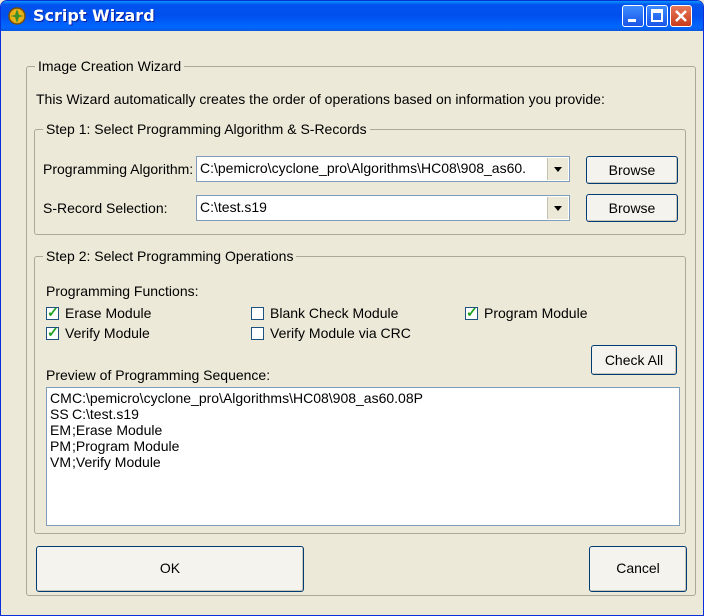 This screenshot has width=704, height=616. What do you see at coordinates (158, 375) in the screenshot?
I see `preview-label: Preview of Programming Sequence:` at bounding box center [158, 375].